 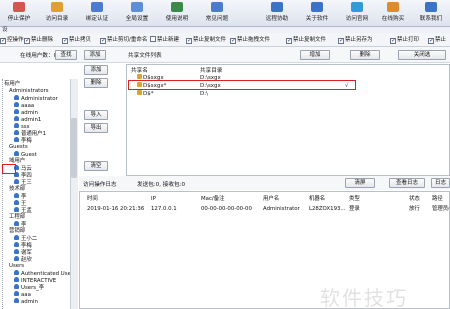 What do you see at coordinates (23, 210) in the screenshot?
I see `tree-item: 王孟` at bounding box center [23, 210].